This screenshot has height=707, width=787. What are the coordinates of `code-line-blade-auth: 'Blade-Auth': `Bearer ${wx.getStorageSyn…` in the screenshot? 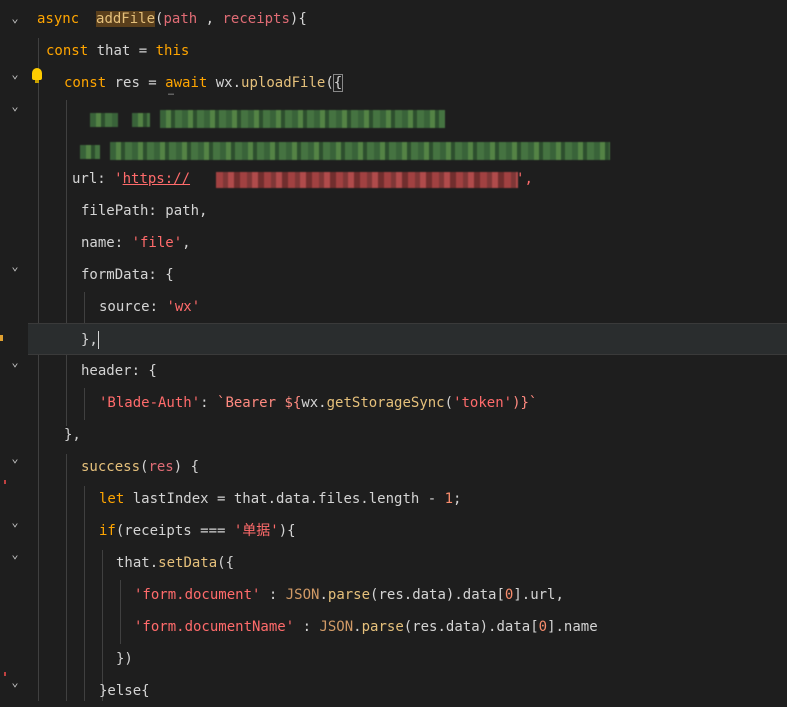 It's located at (407, 403).